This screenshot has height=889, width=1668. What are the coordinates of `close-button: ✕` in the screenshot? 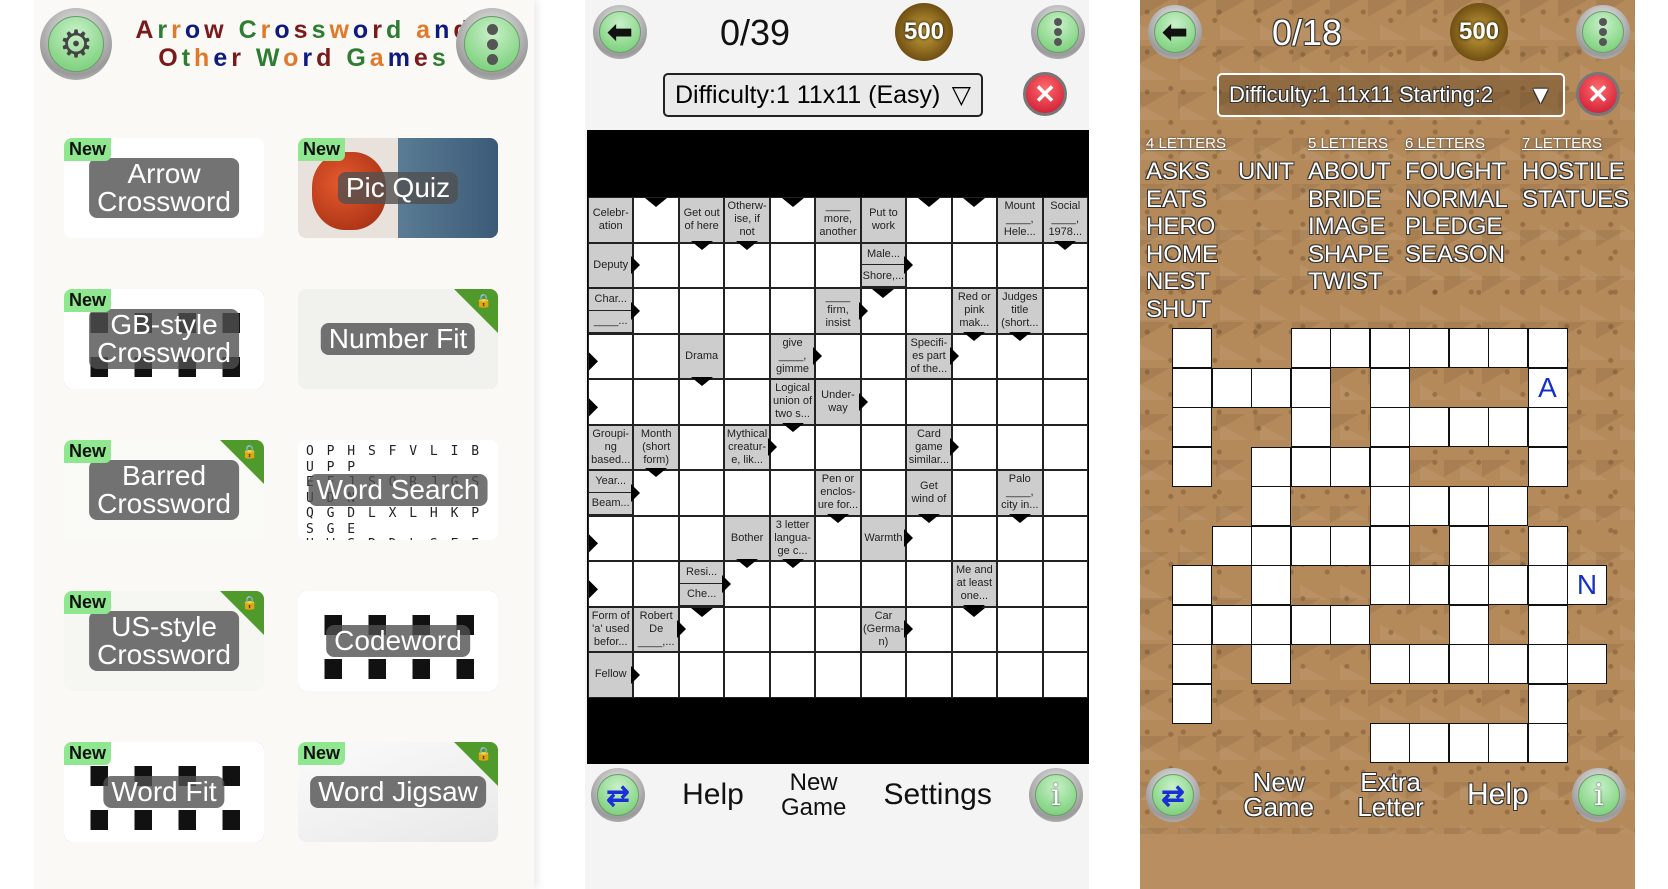 It's located at (1598, 94).